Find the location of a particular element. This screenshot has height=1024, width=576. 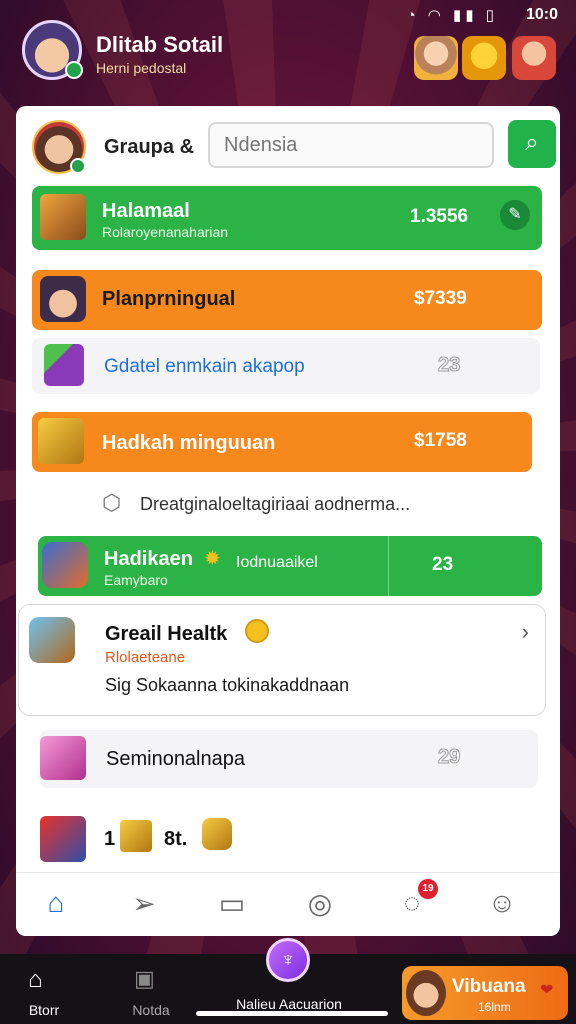

rocket-icon is located at coordinates (65, 565).